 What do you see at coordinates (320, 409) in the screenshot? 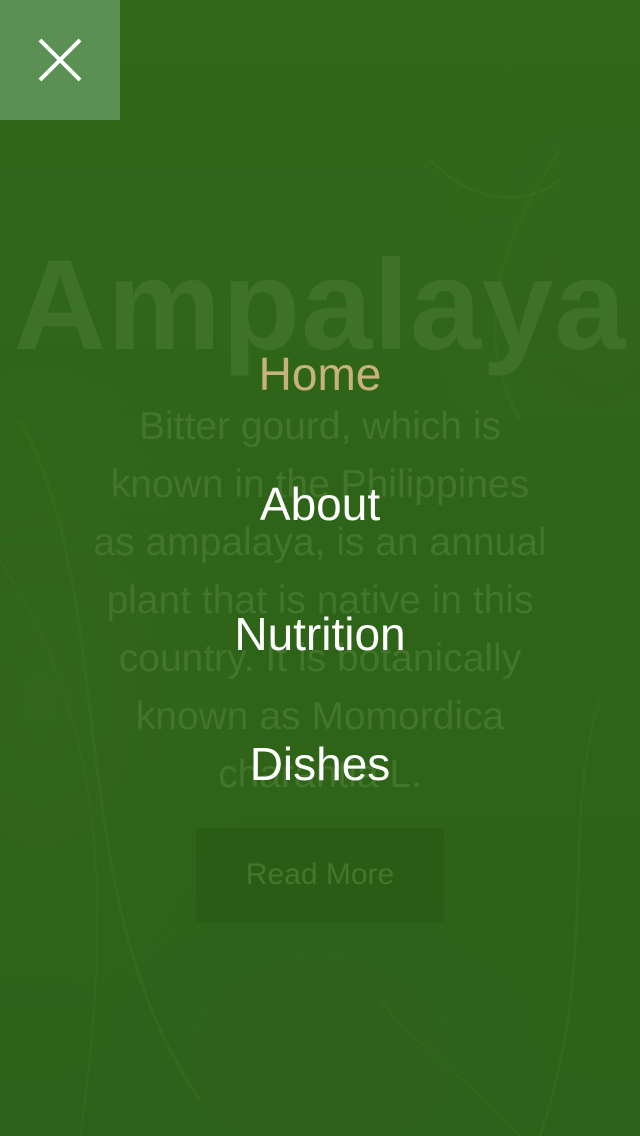
I see `menu-item-home: Home` at bounding box center [320, 409].